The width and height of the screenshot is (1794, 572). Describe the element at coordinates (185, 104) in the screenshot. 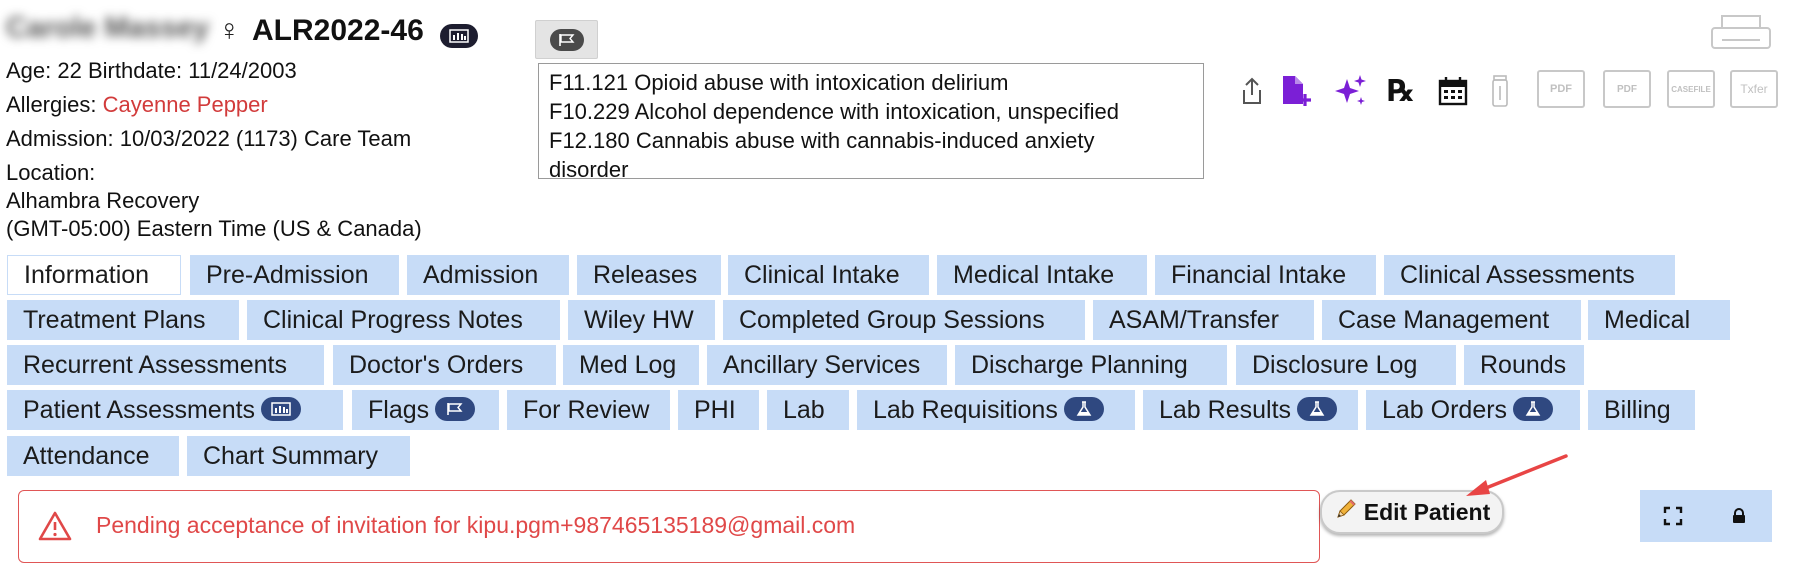

I see `allergies-value: Cayenne Pepper` at that location.